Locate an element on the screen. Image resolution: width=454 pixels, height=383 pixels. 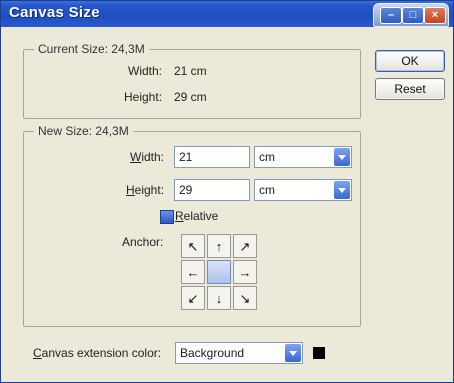
arrow-left-icon: ← is located at coordinates (193, 272).